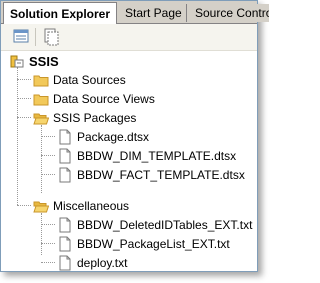  Describe the element at coordinates (35, 37) in the screenshot. I see `toolbar-separator` at that location.